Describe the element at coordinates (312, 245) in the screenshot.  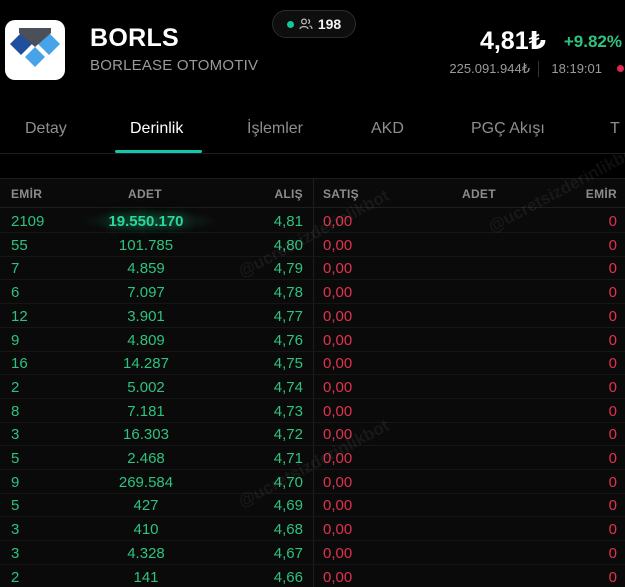
I see `order-book-row: 55 101.785 4,80 0,00 0` at that location.